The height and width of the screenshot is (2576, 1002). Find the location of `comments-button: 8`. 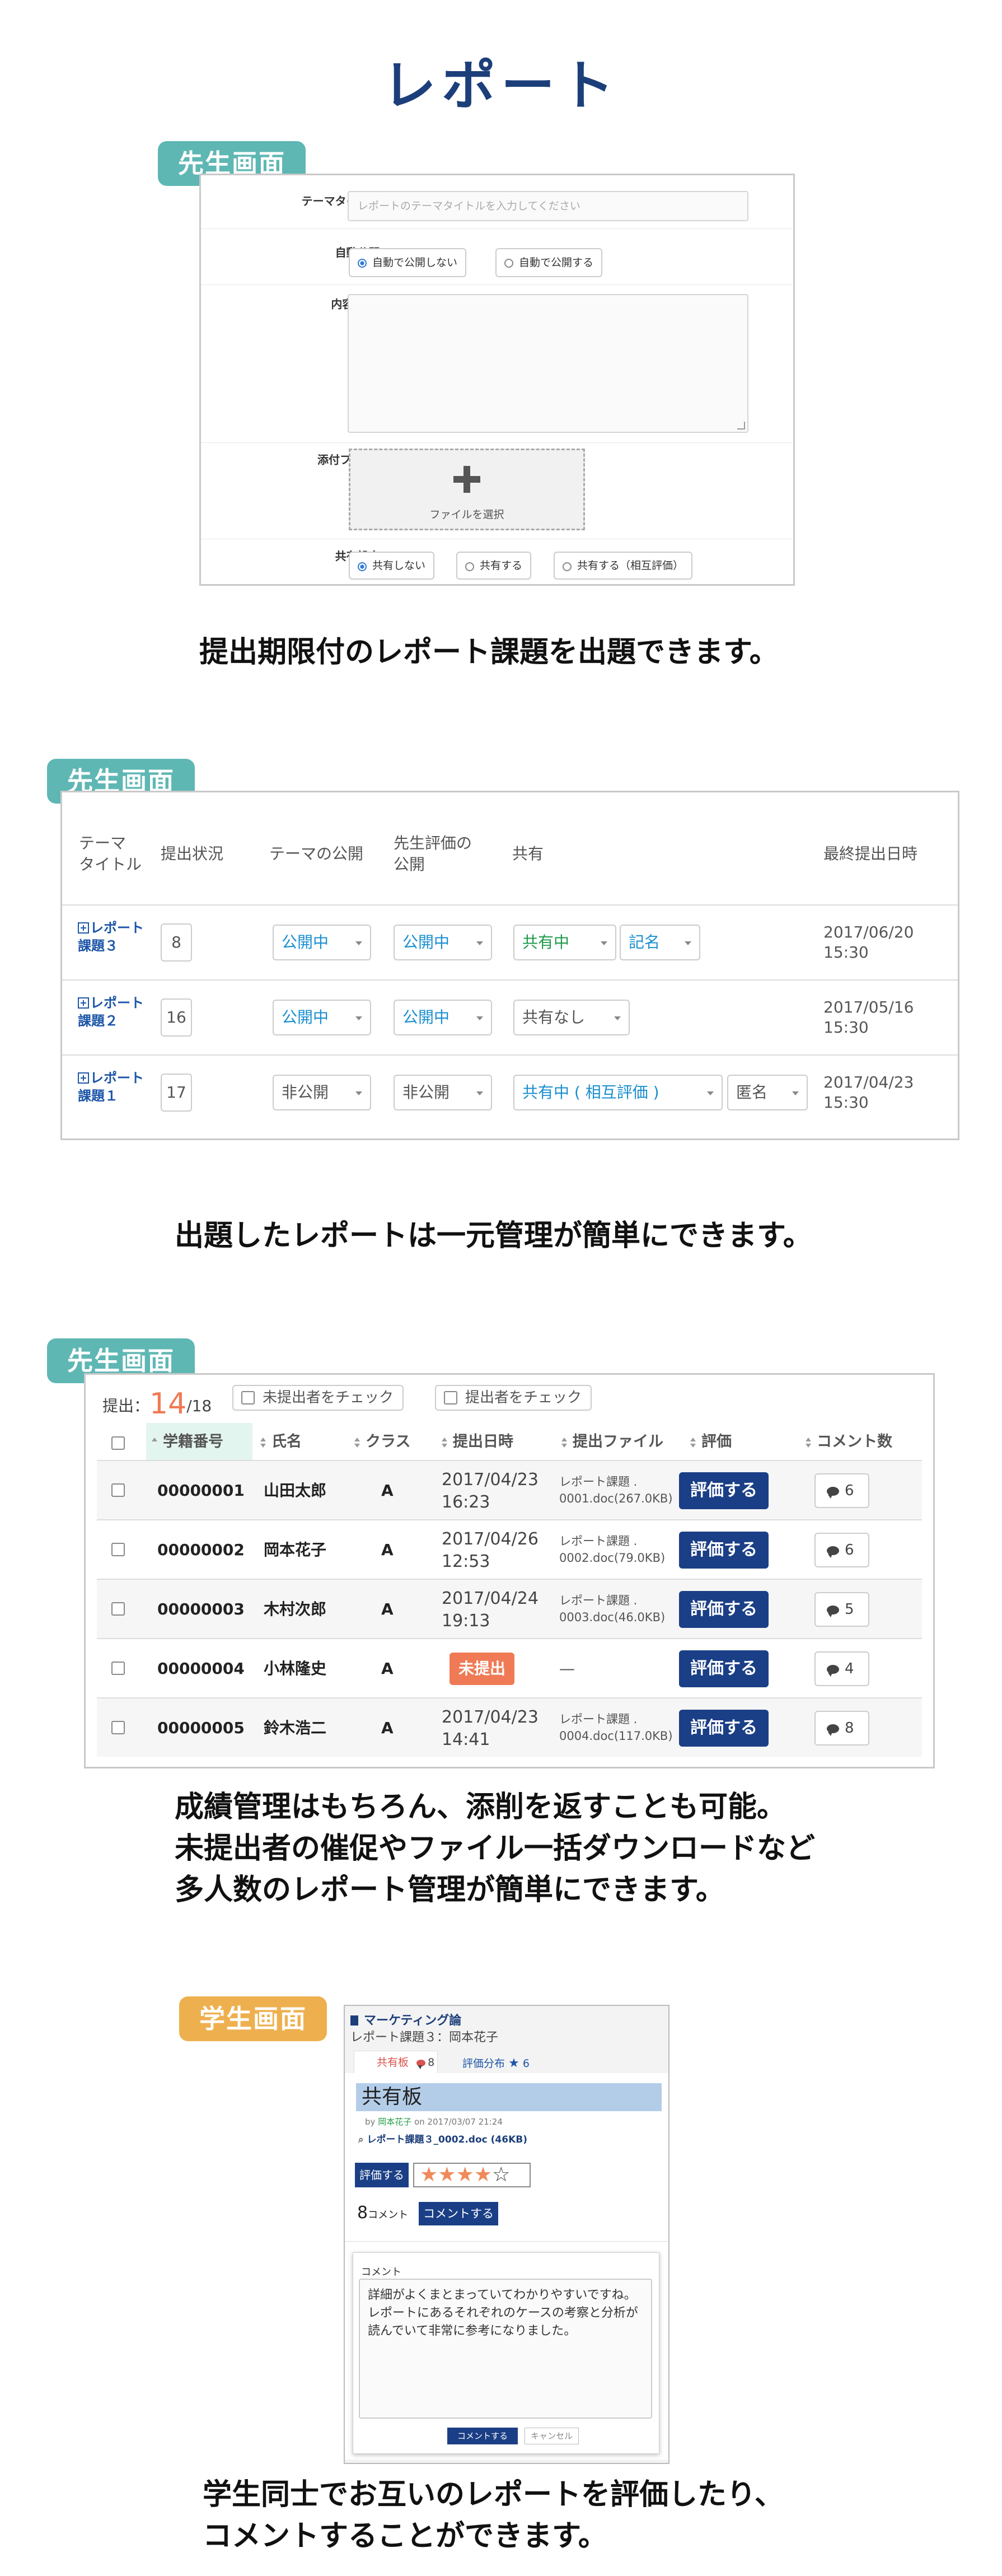

comments-button: 8 is located at coordinates (841, 1729).